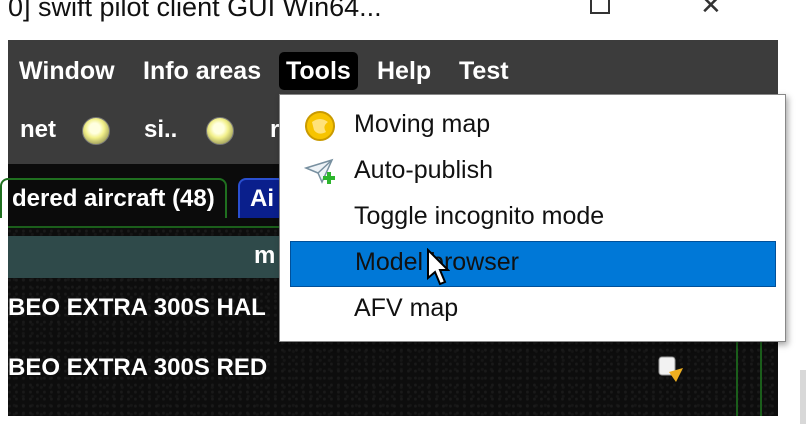 The width and height of the screenshot is (812, 424). Describe the element at coordinates (670, 369) in the screenshot. I see `model-icon` at that location.